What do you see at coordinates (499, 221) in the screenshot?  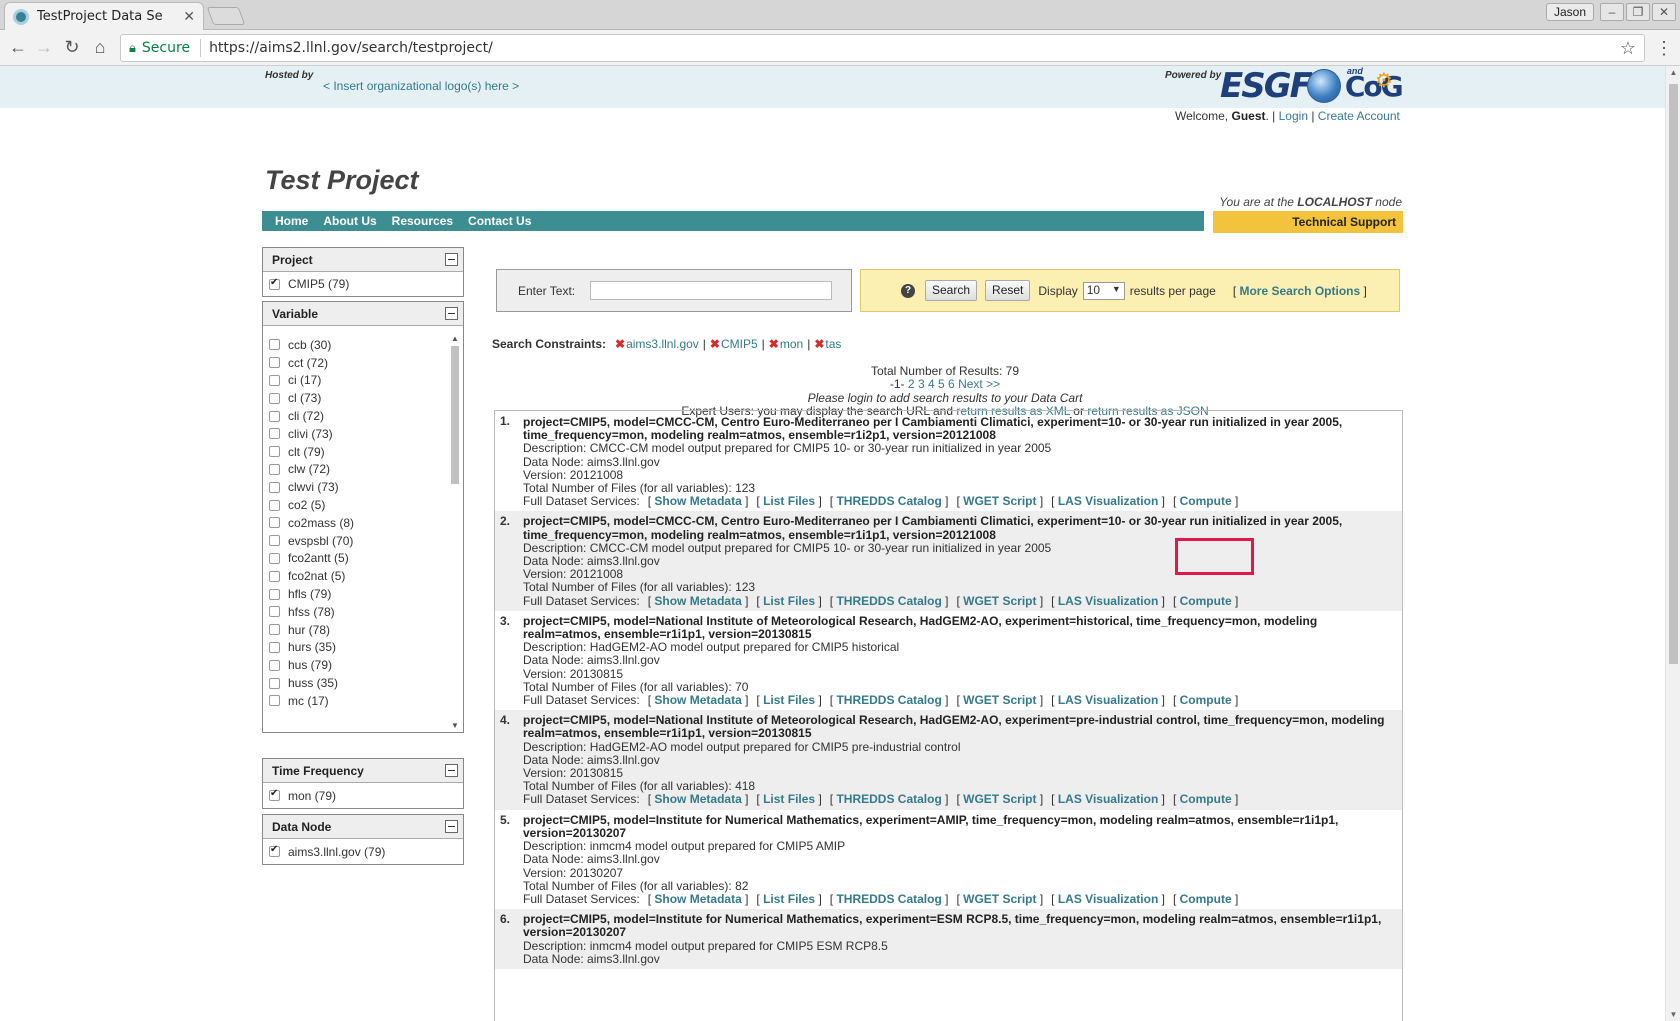 I see `nav-contact-us: Contact Us` at bounding box center [499, 221].